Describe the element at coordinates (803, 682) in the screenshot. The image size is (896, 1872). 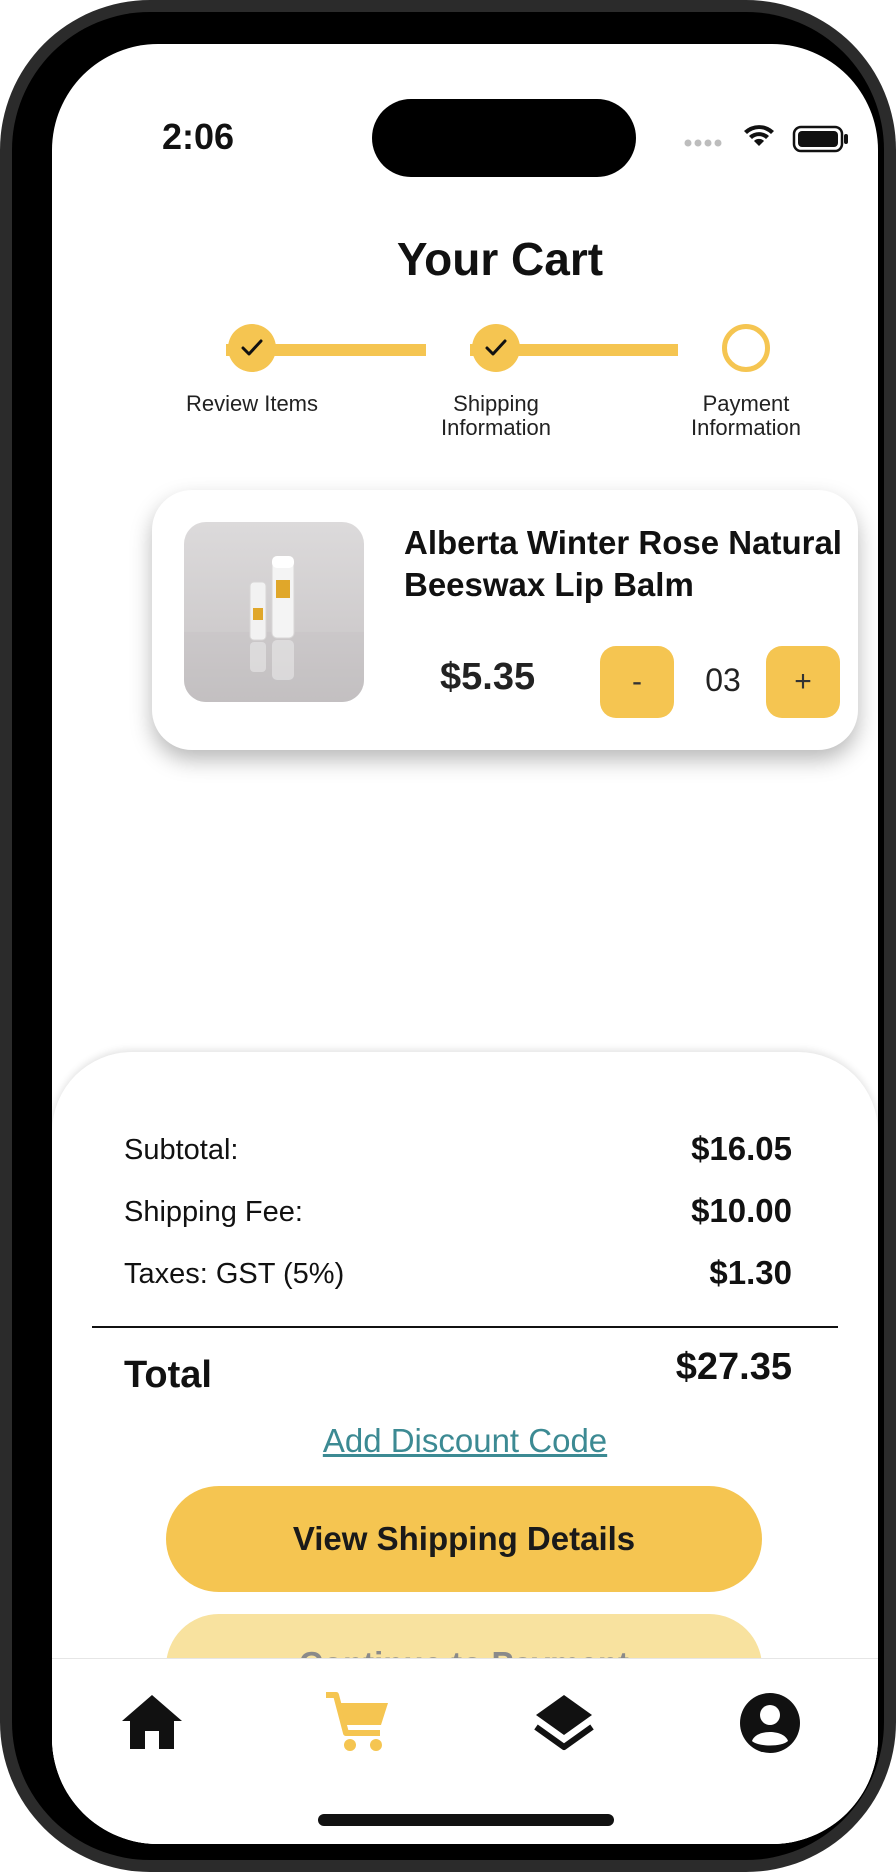
I see `increase-quantity-button: +` at that location.